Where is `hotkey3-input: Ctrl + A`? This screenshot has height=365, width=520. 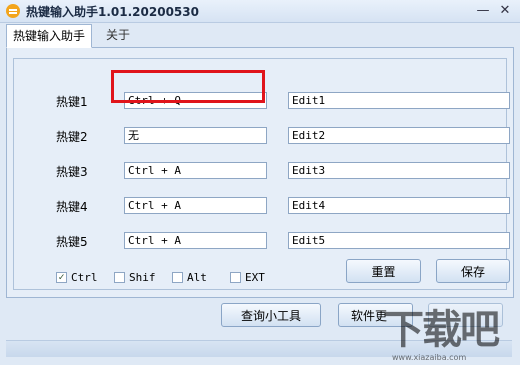 hotkey3-input: Ctrl + A is located at coordinates (195, 170).